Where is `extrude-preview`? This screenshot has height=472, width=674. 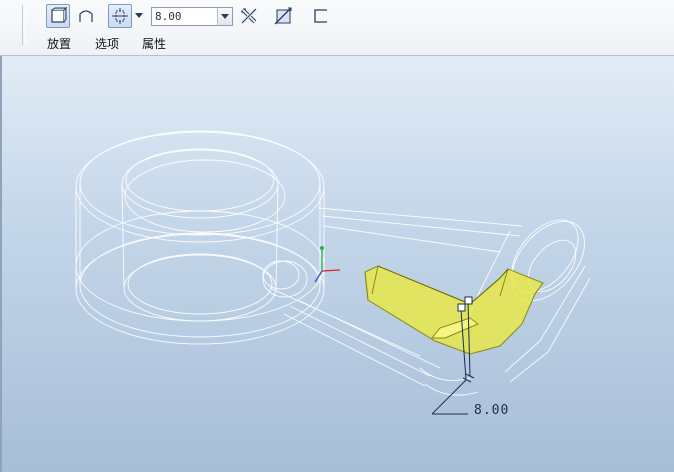
extrude-preview is located at coordinates (454, 310).